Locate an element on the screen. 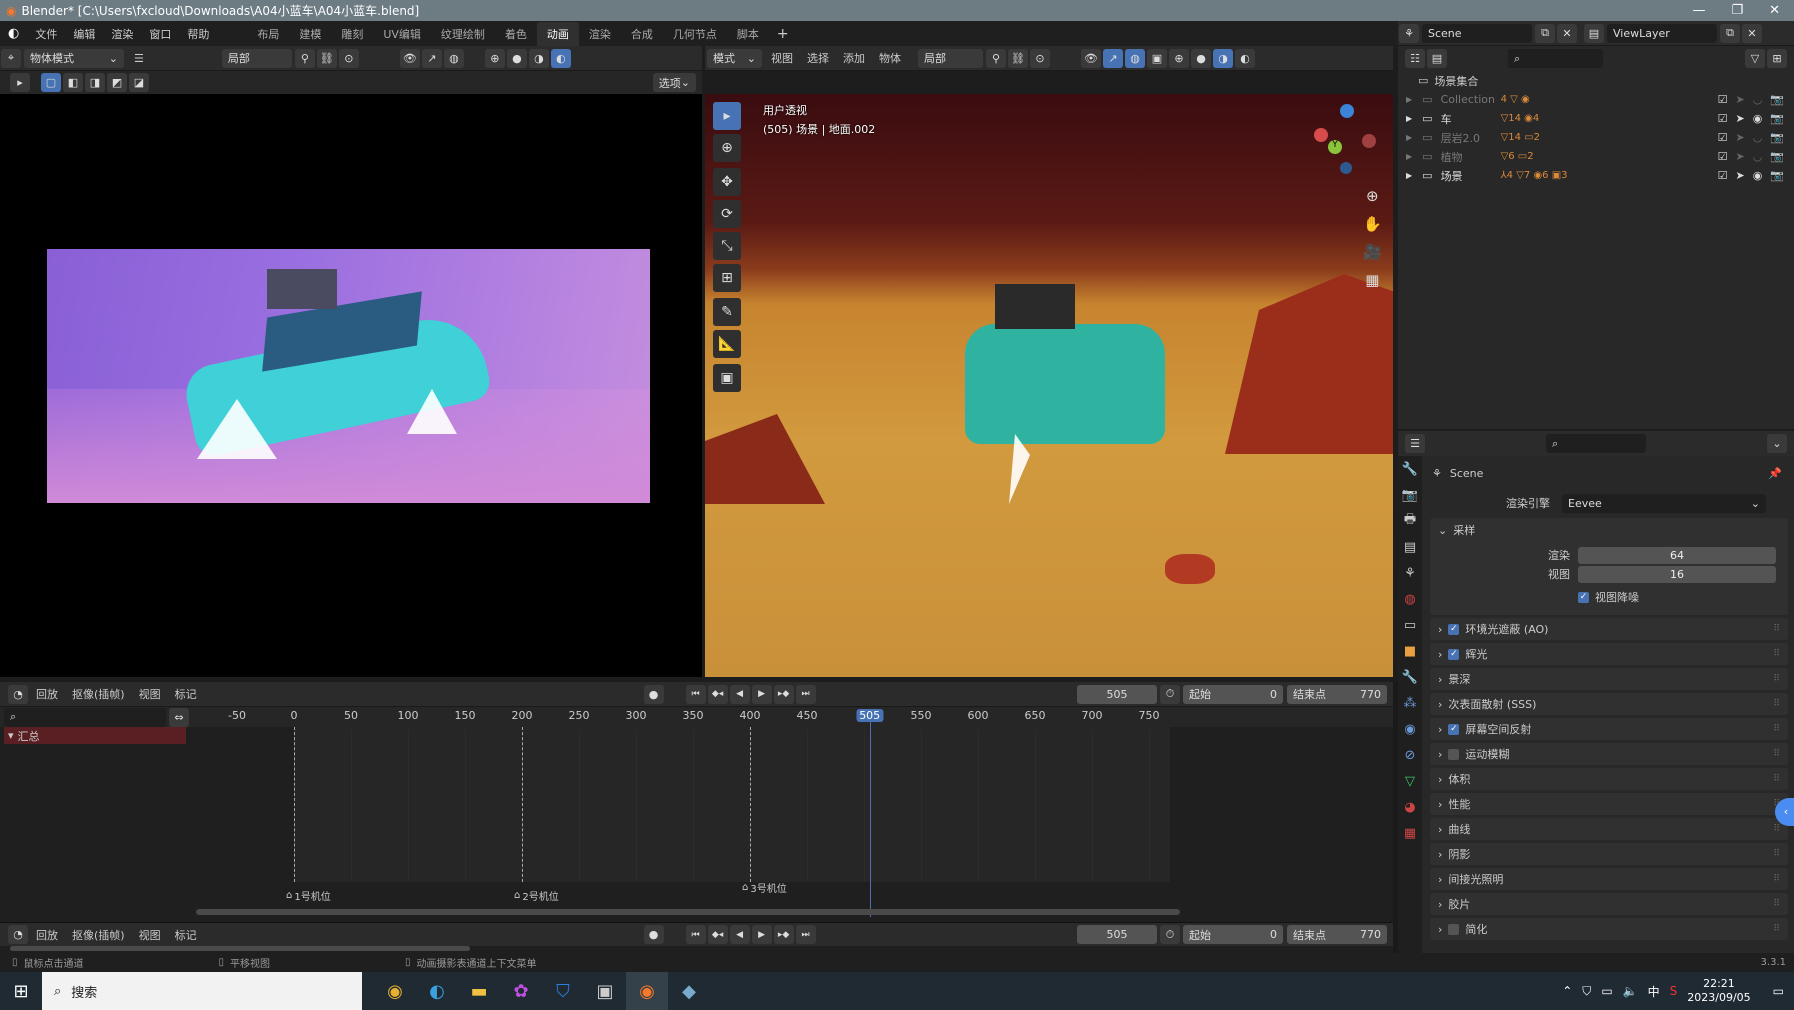 The image size is (1794, 1010). eye-icon: ◉ is located at coordinates (1758, 175).